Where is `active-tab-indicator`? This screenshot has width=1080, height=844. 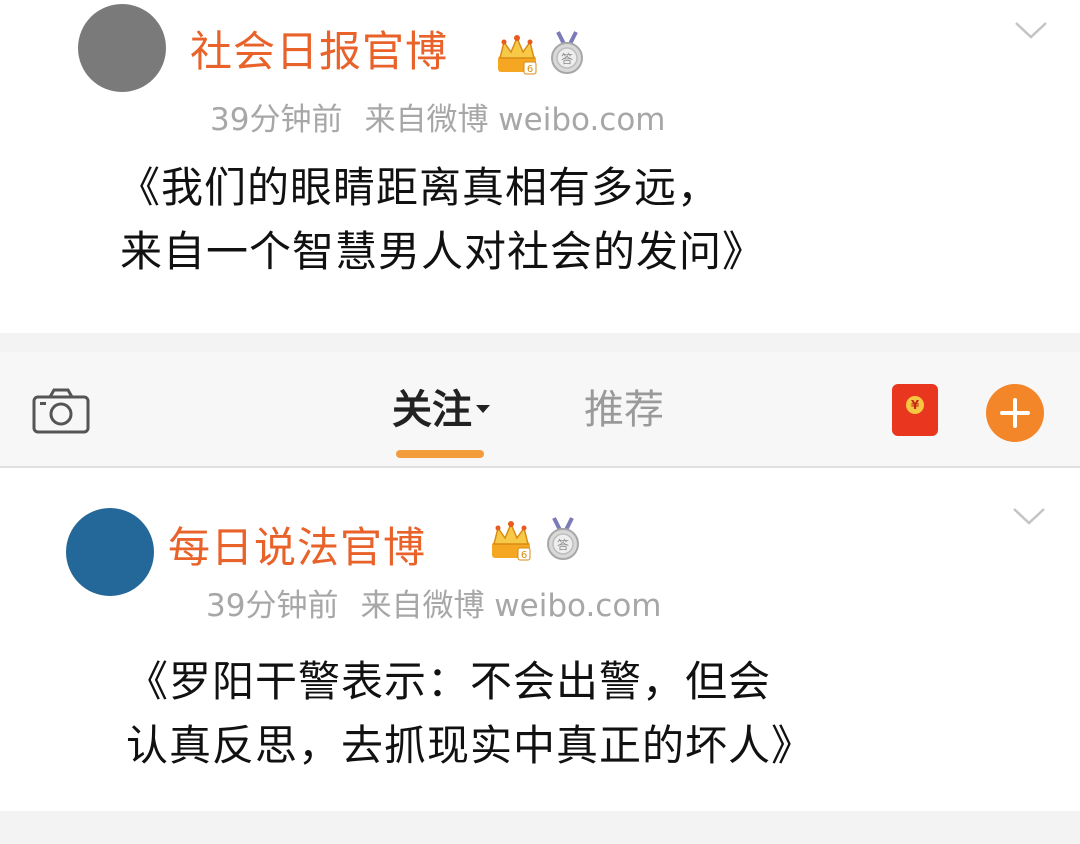
active-tab-indicator is located at coordinates (440, 454).